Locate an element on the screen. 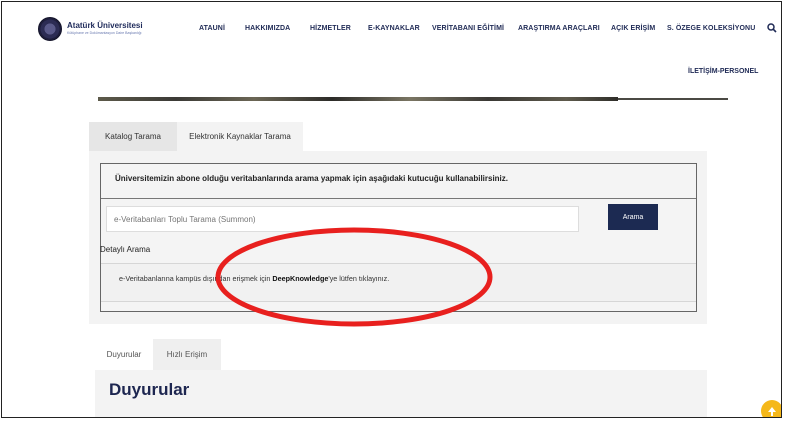 The image size is (795, 421). tab-katalog-tarama: Katalog Tarama is located at coordinates (133, 136).